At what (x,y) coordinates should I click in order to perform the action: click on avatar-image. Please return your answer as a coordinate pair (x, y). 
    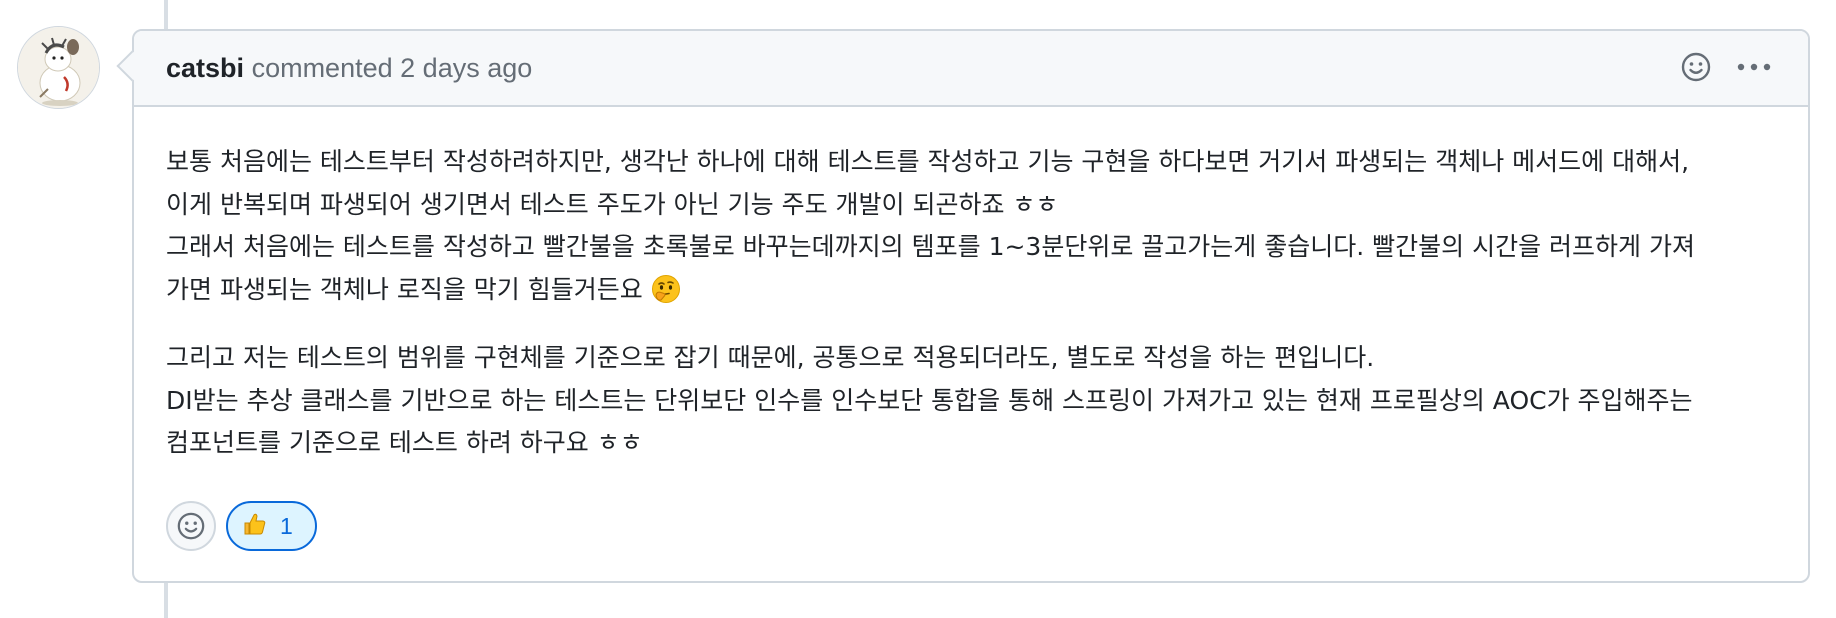
    Looking at the image, I should click on (58, 67).